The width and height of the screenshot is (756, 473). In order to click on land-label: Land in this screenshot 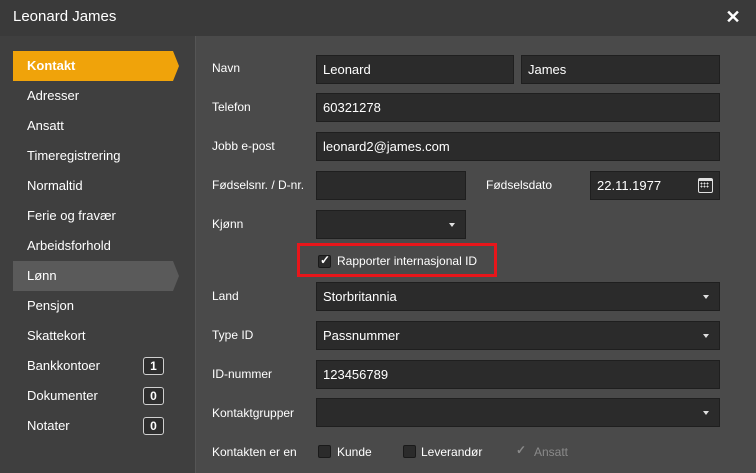, I will do `click(225, 296)`.